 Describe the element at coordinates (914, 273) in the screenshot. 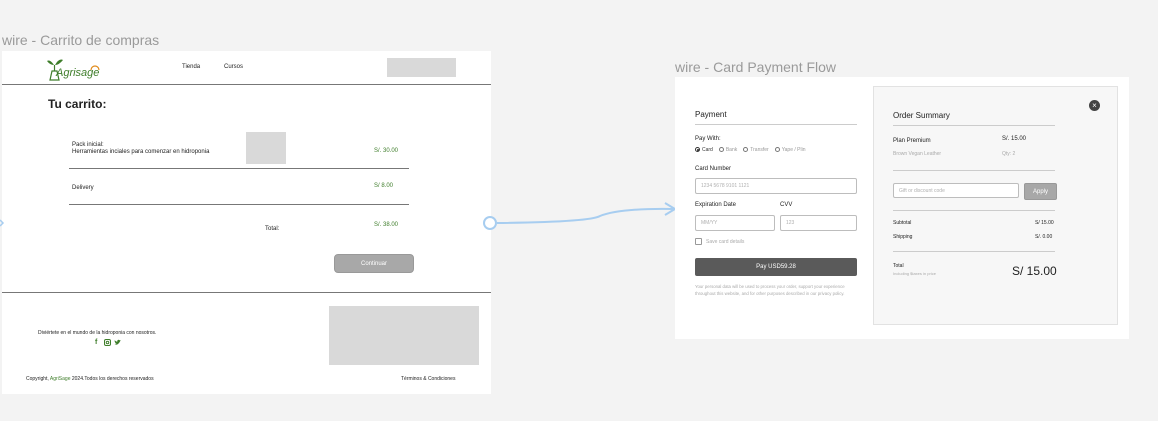

I see `total-note: Including $taxes in price` at that location.